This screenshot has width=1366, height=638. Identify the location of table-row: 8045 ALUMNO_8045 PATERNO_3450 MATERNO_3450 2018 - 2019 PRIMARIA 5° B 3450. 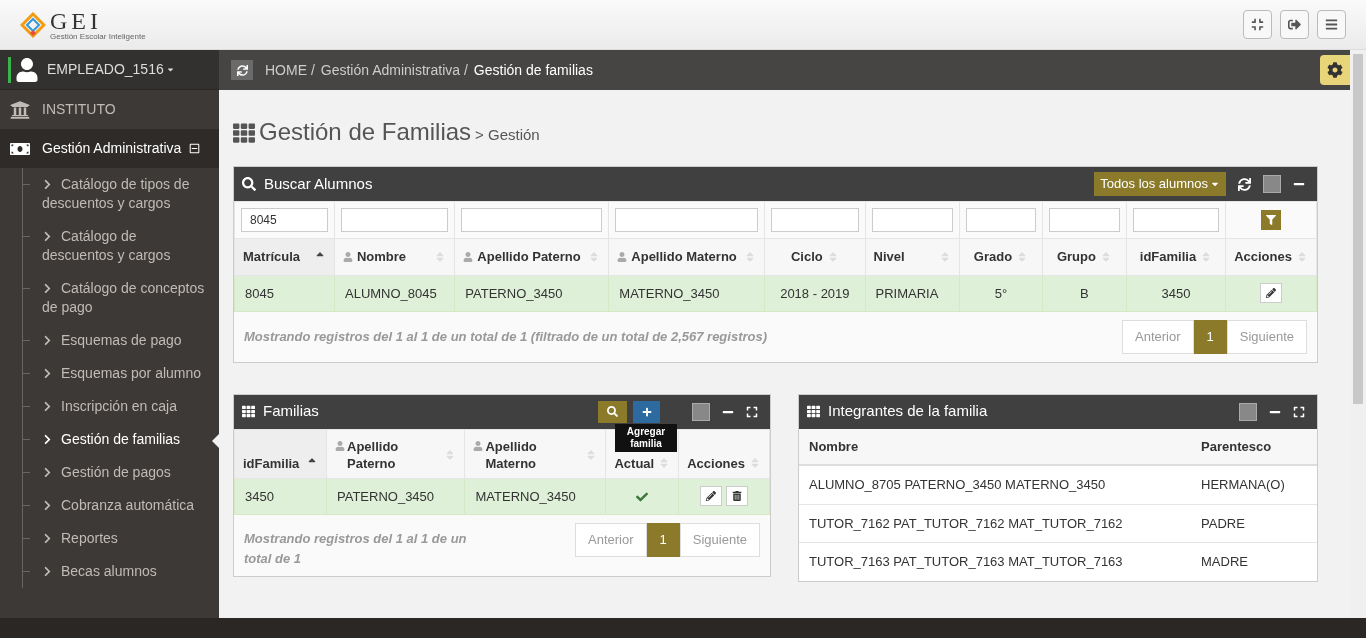
(775, 293).